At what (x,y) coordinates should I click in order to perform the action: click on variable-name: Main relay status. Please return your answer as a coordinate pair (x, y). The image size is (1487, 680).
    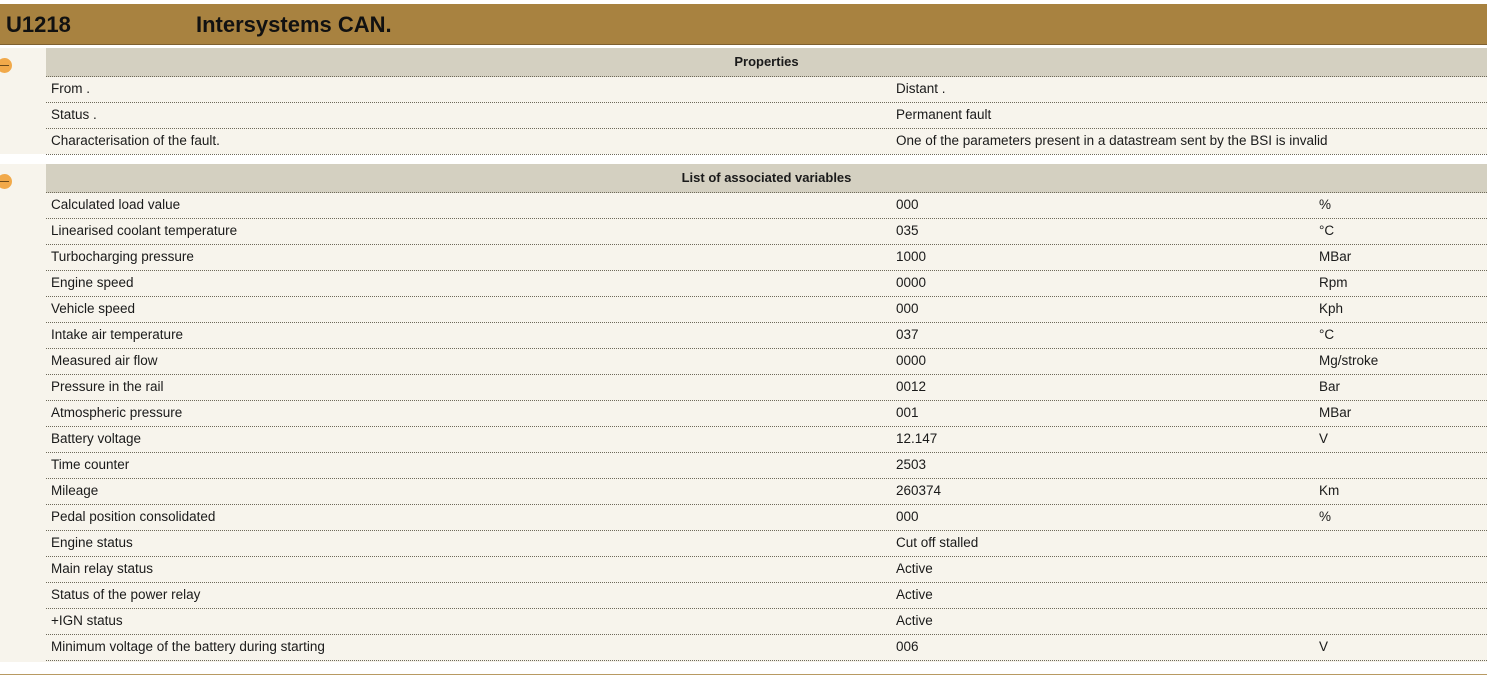
    Looking at the image, I should click on (102, 568).